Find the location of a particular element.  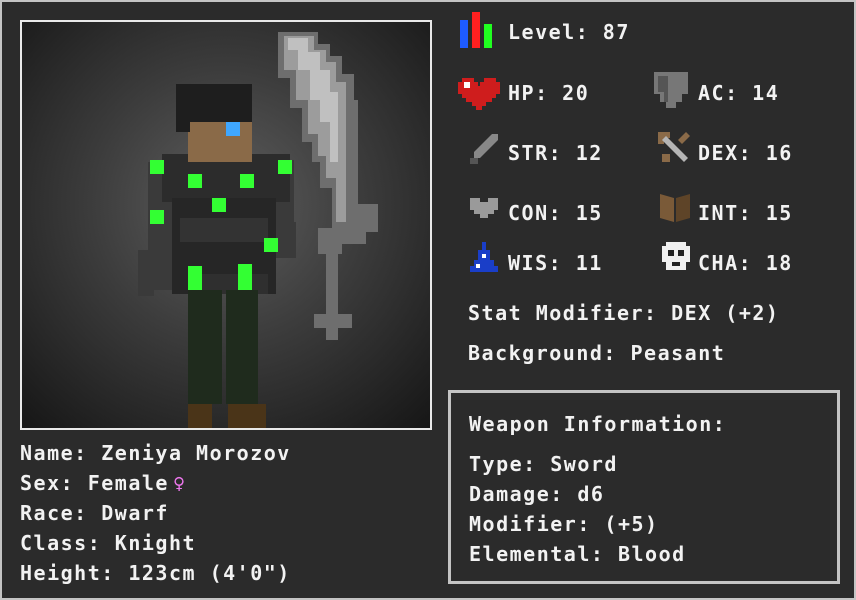

level-text: Level: 87 is located at coordinates (569, 32).